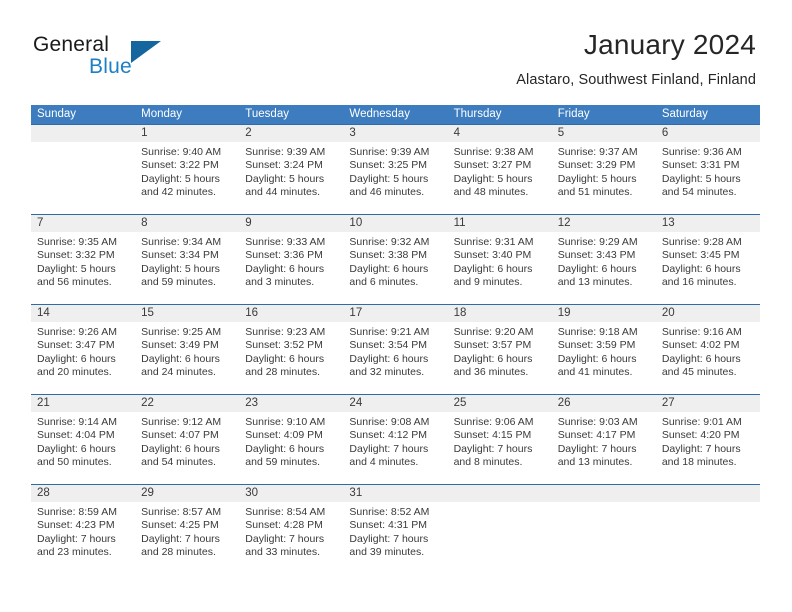 Image resolution: width=792 pixels, height=612 pixels. I want to click on daylight-text-line2: and 6 minutes., so click(384, 282).